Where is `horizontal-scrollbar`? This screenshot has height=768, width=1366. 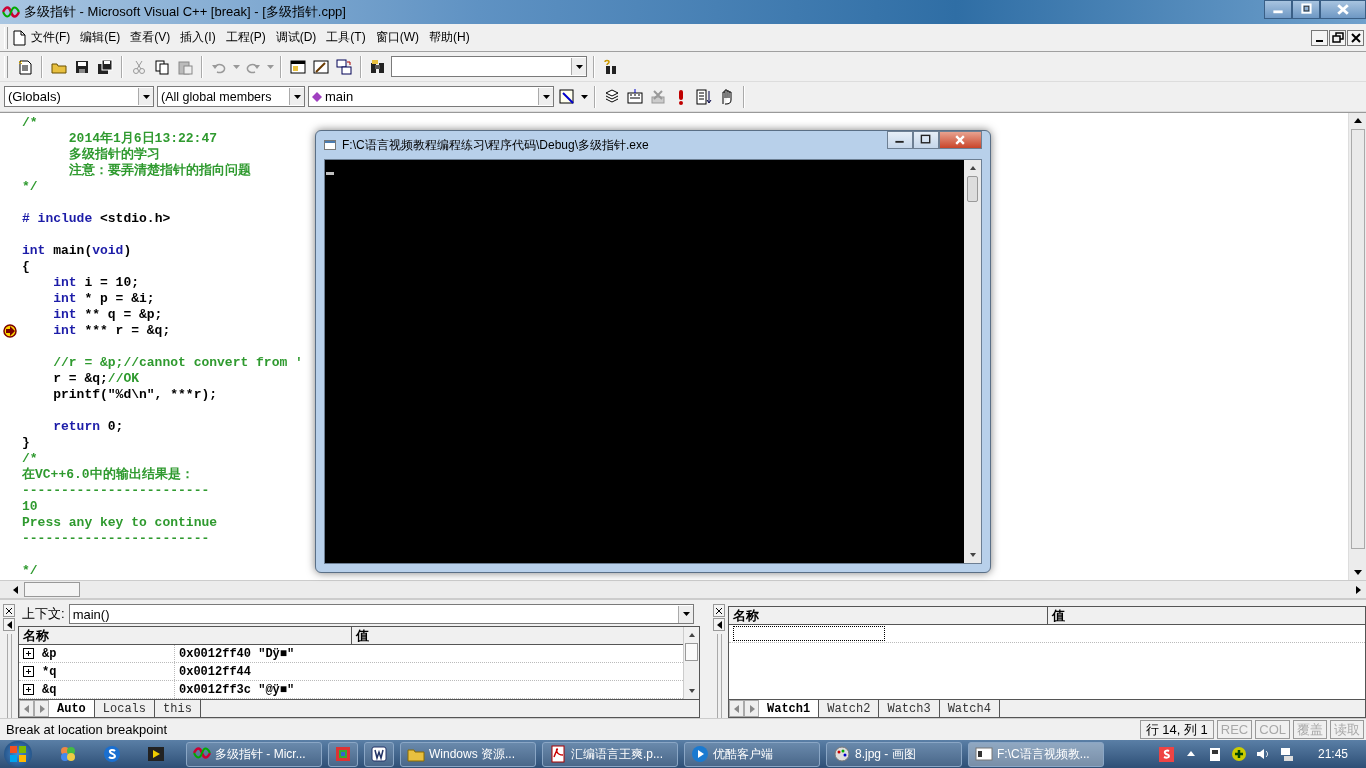
horizontal-scrollbar is located at coordinates (683, 589).